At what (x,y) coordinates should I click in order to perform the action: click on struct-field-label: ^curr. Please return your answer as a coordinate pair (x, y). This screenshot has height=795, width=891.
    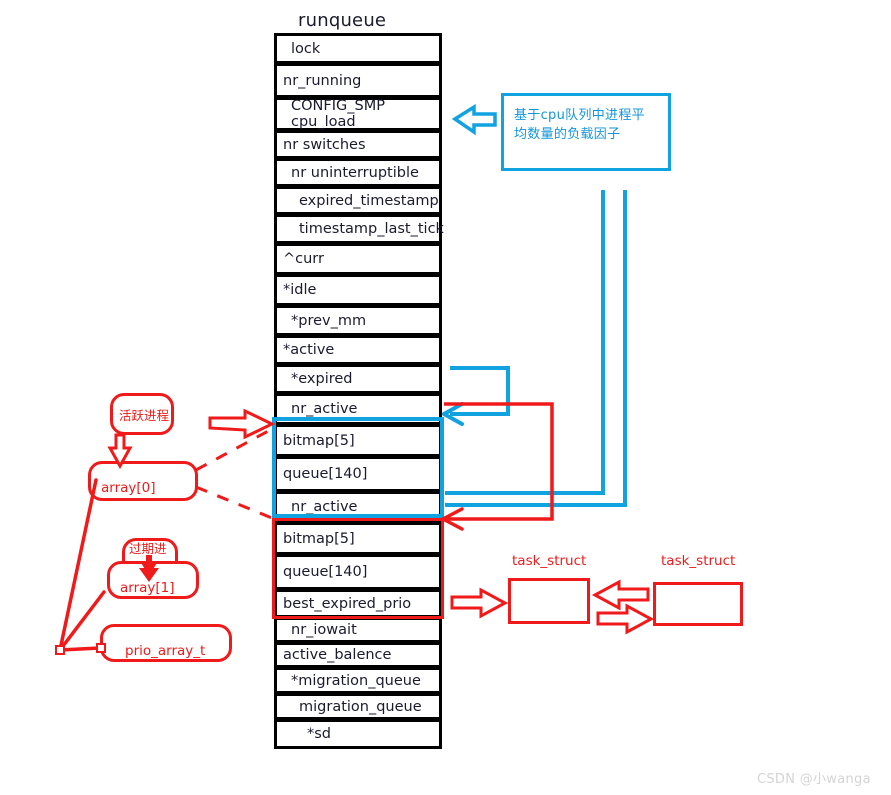
    Looking at the image, I should click on (303, 259).